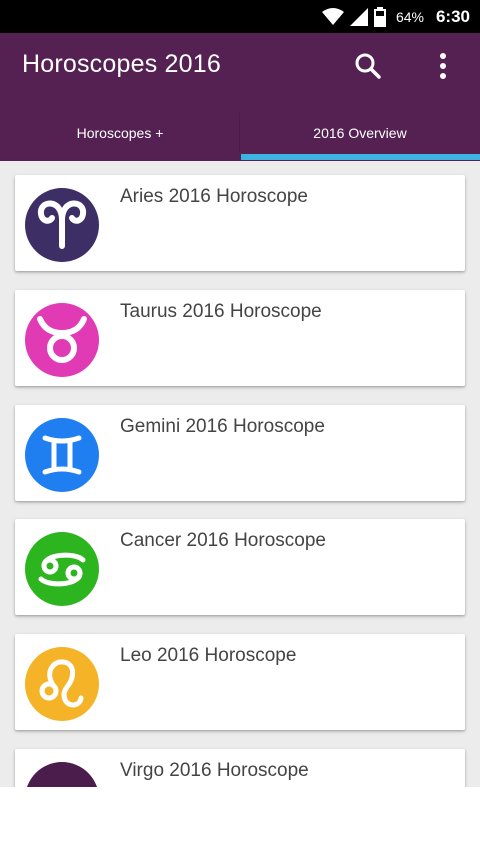  Describe the element at coordinates (379, 16) in the screenshot. I see `battery-icon` at that location.